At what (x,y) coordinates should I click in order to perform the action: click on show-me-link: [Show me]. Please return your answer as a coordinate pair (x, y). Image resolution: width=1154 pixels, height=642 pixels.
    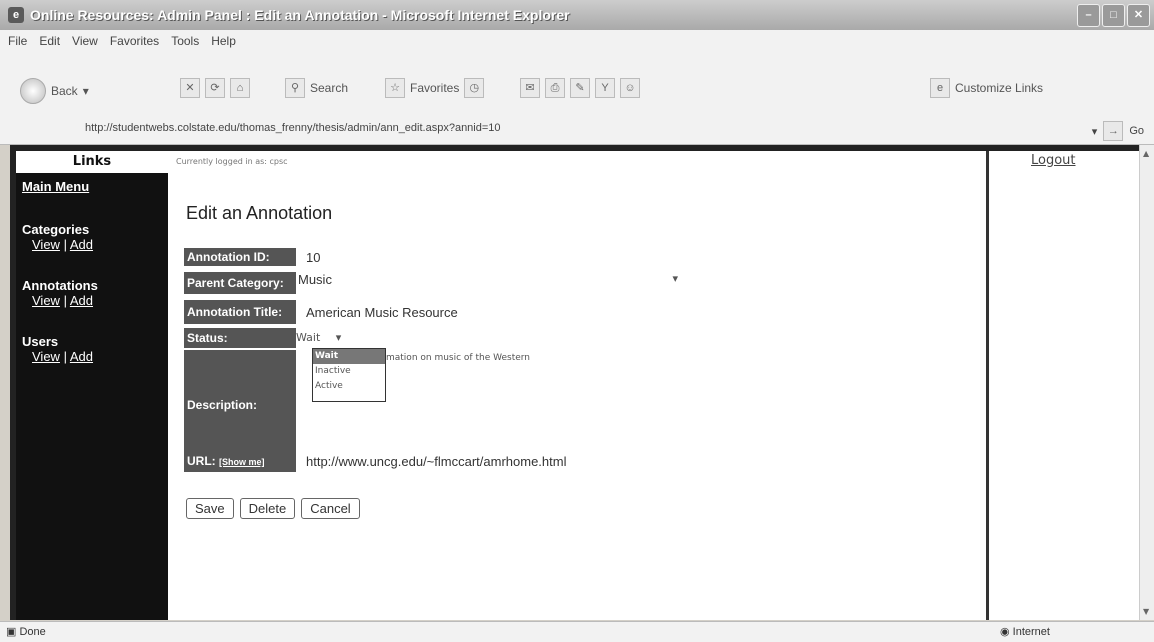
    Looking at the image, I should click on (242, 462).